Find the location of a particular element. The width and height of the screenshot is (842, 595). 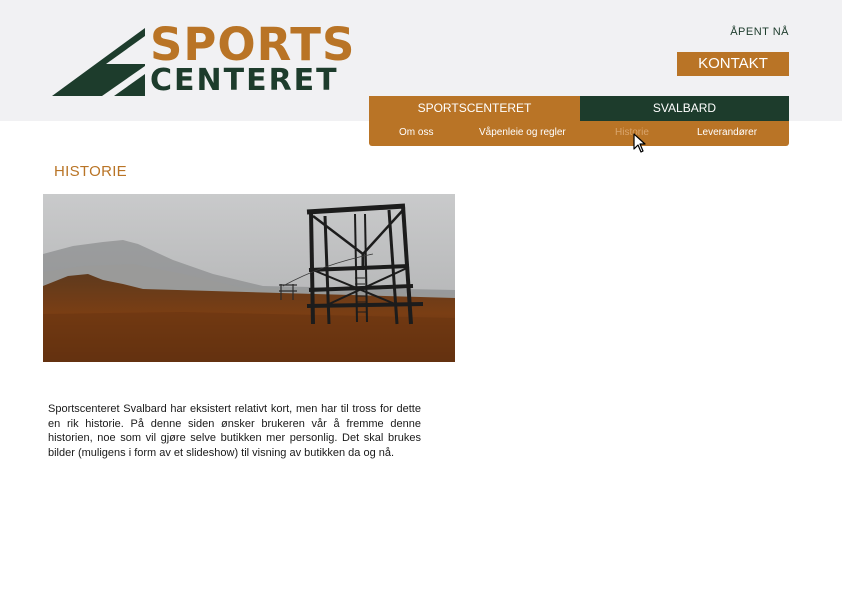

subnav-item-om-oss: Om oss is located at coordinates (416, 133).